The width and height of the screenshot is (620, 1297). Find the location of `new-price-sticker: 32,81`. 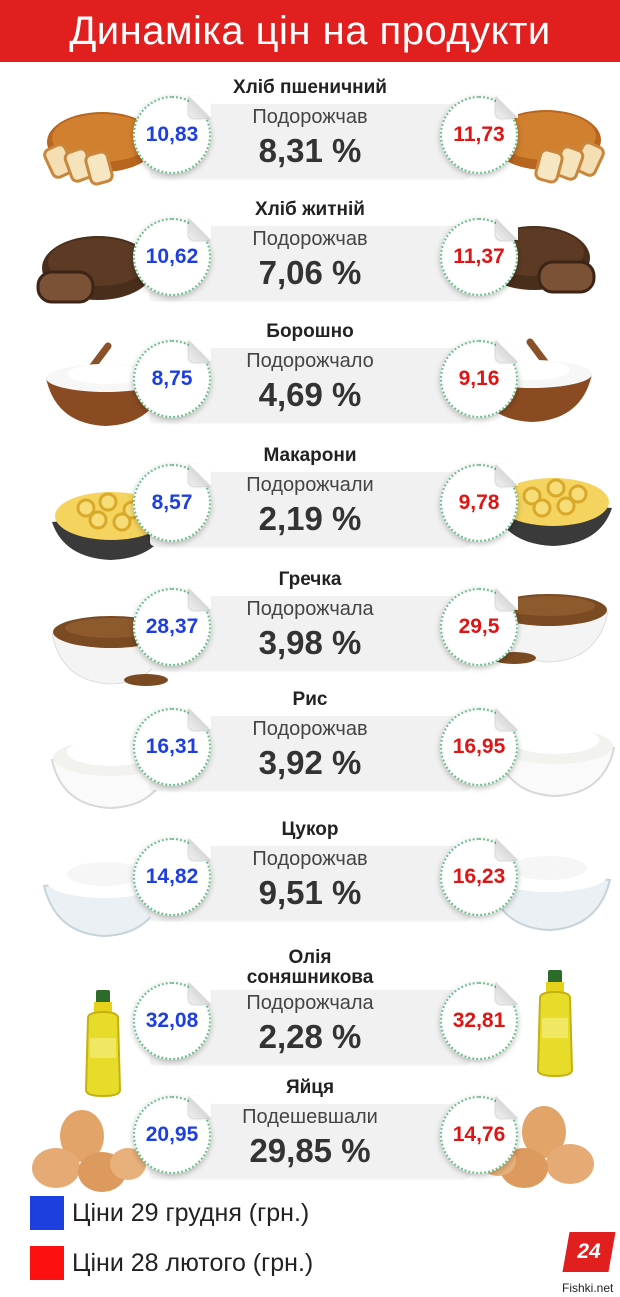

new-price-sticker: 32,81 is located at coordinates (479, 1021).